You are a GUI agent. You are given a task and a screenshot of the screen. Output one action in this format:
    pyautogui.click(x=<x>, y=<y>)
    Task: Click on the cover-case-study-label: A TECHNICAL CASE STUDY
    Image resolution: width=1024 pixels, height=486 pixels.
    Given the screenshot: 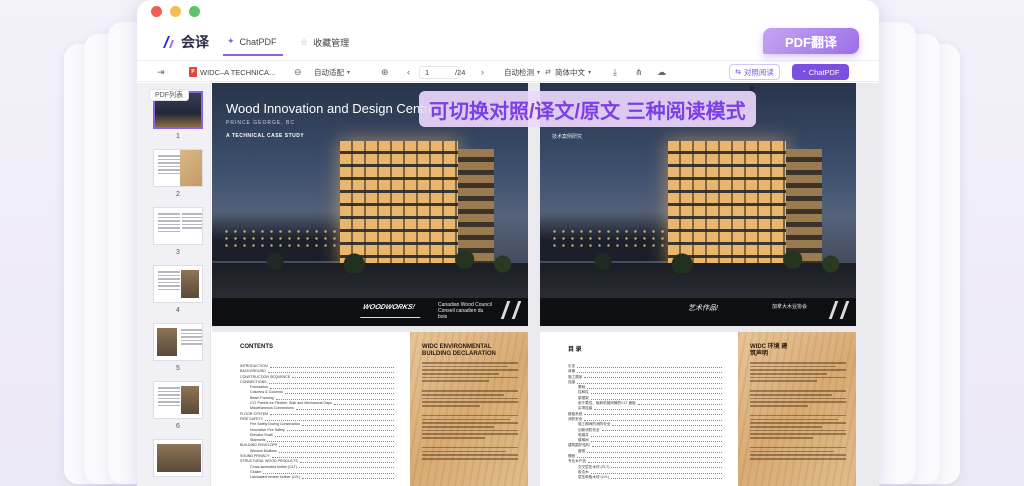 What is the action you would take?
    pyautogui.click(x=265, y=136)
    